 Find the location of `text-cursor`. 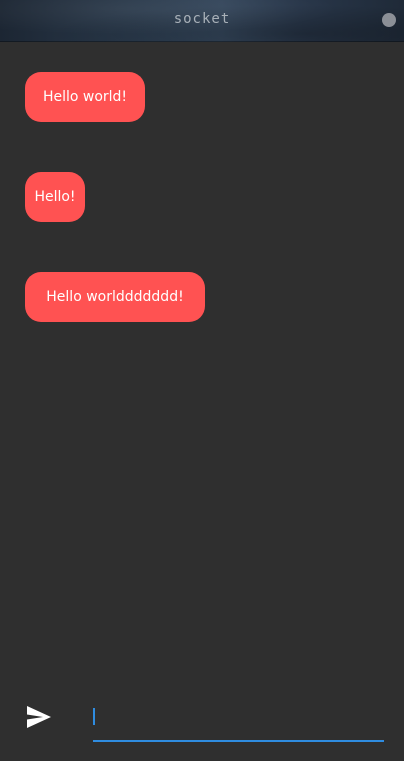

text-cursor is located at coordinates (94, 716).